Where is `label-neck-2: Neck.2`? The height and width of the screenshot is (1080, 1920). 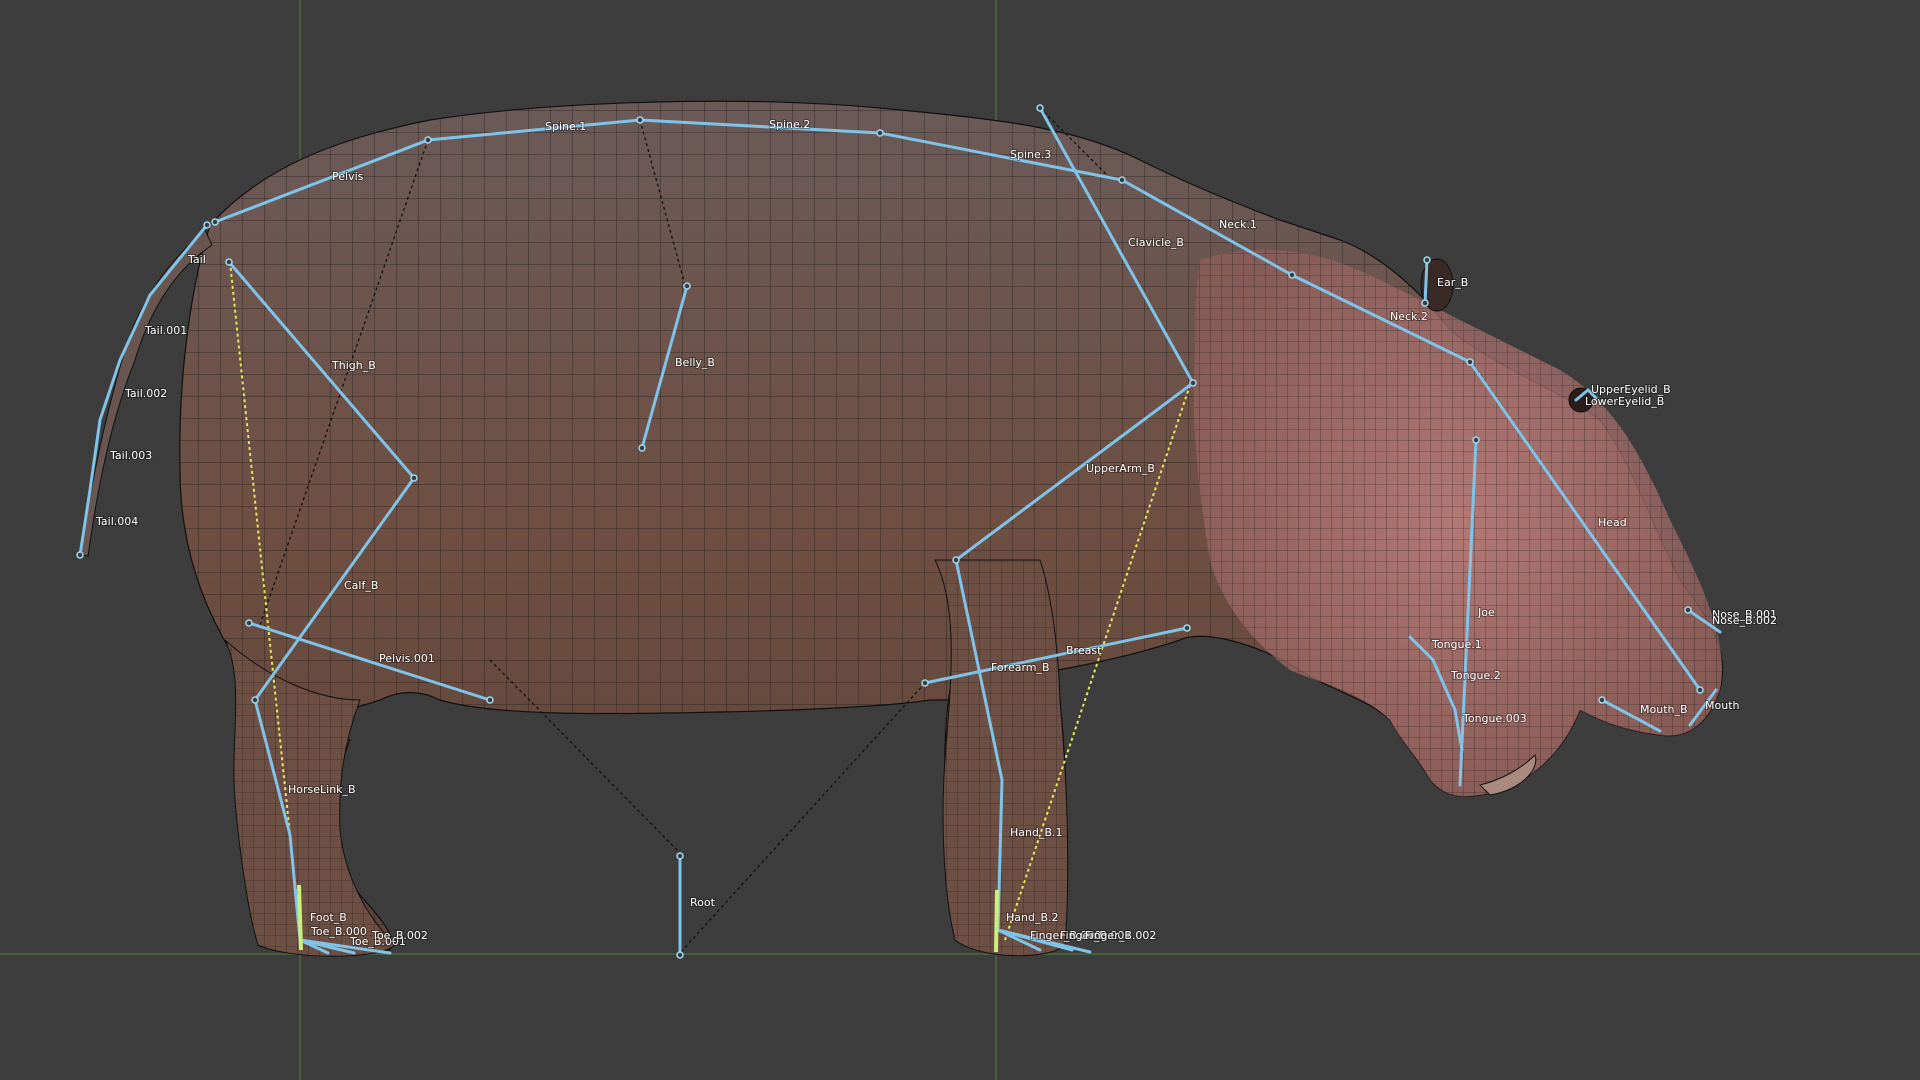 label-neck-2: Neck.2 is located at coordinates (1409, 316).